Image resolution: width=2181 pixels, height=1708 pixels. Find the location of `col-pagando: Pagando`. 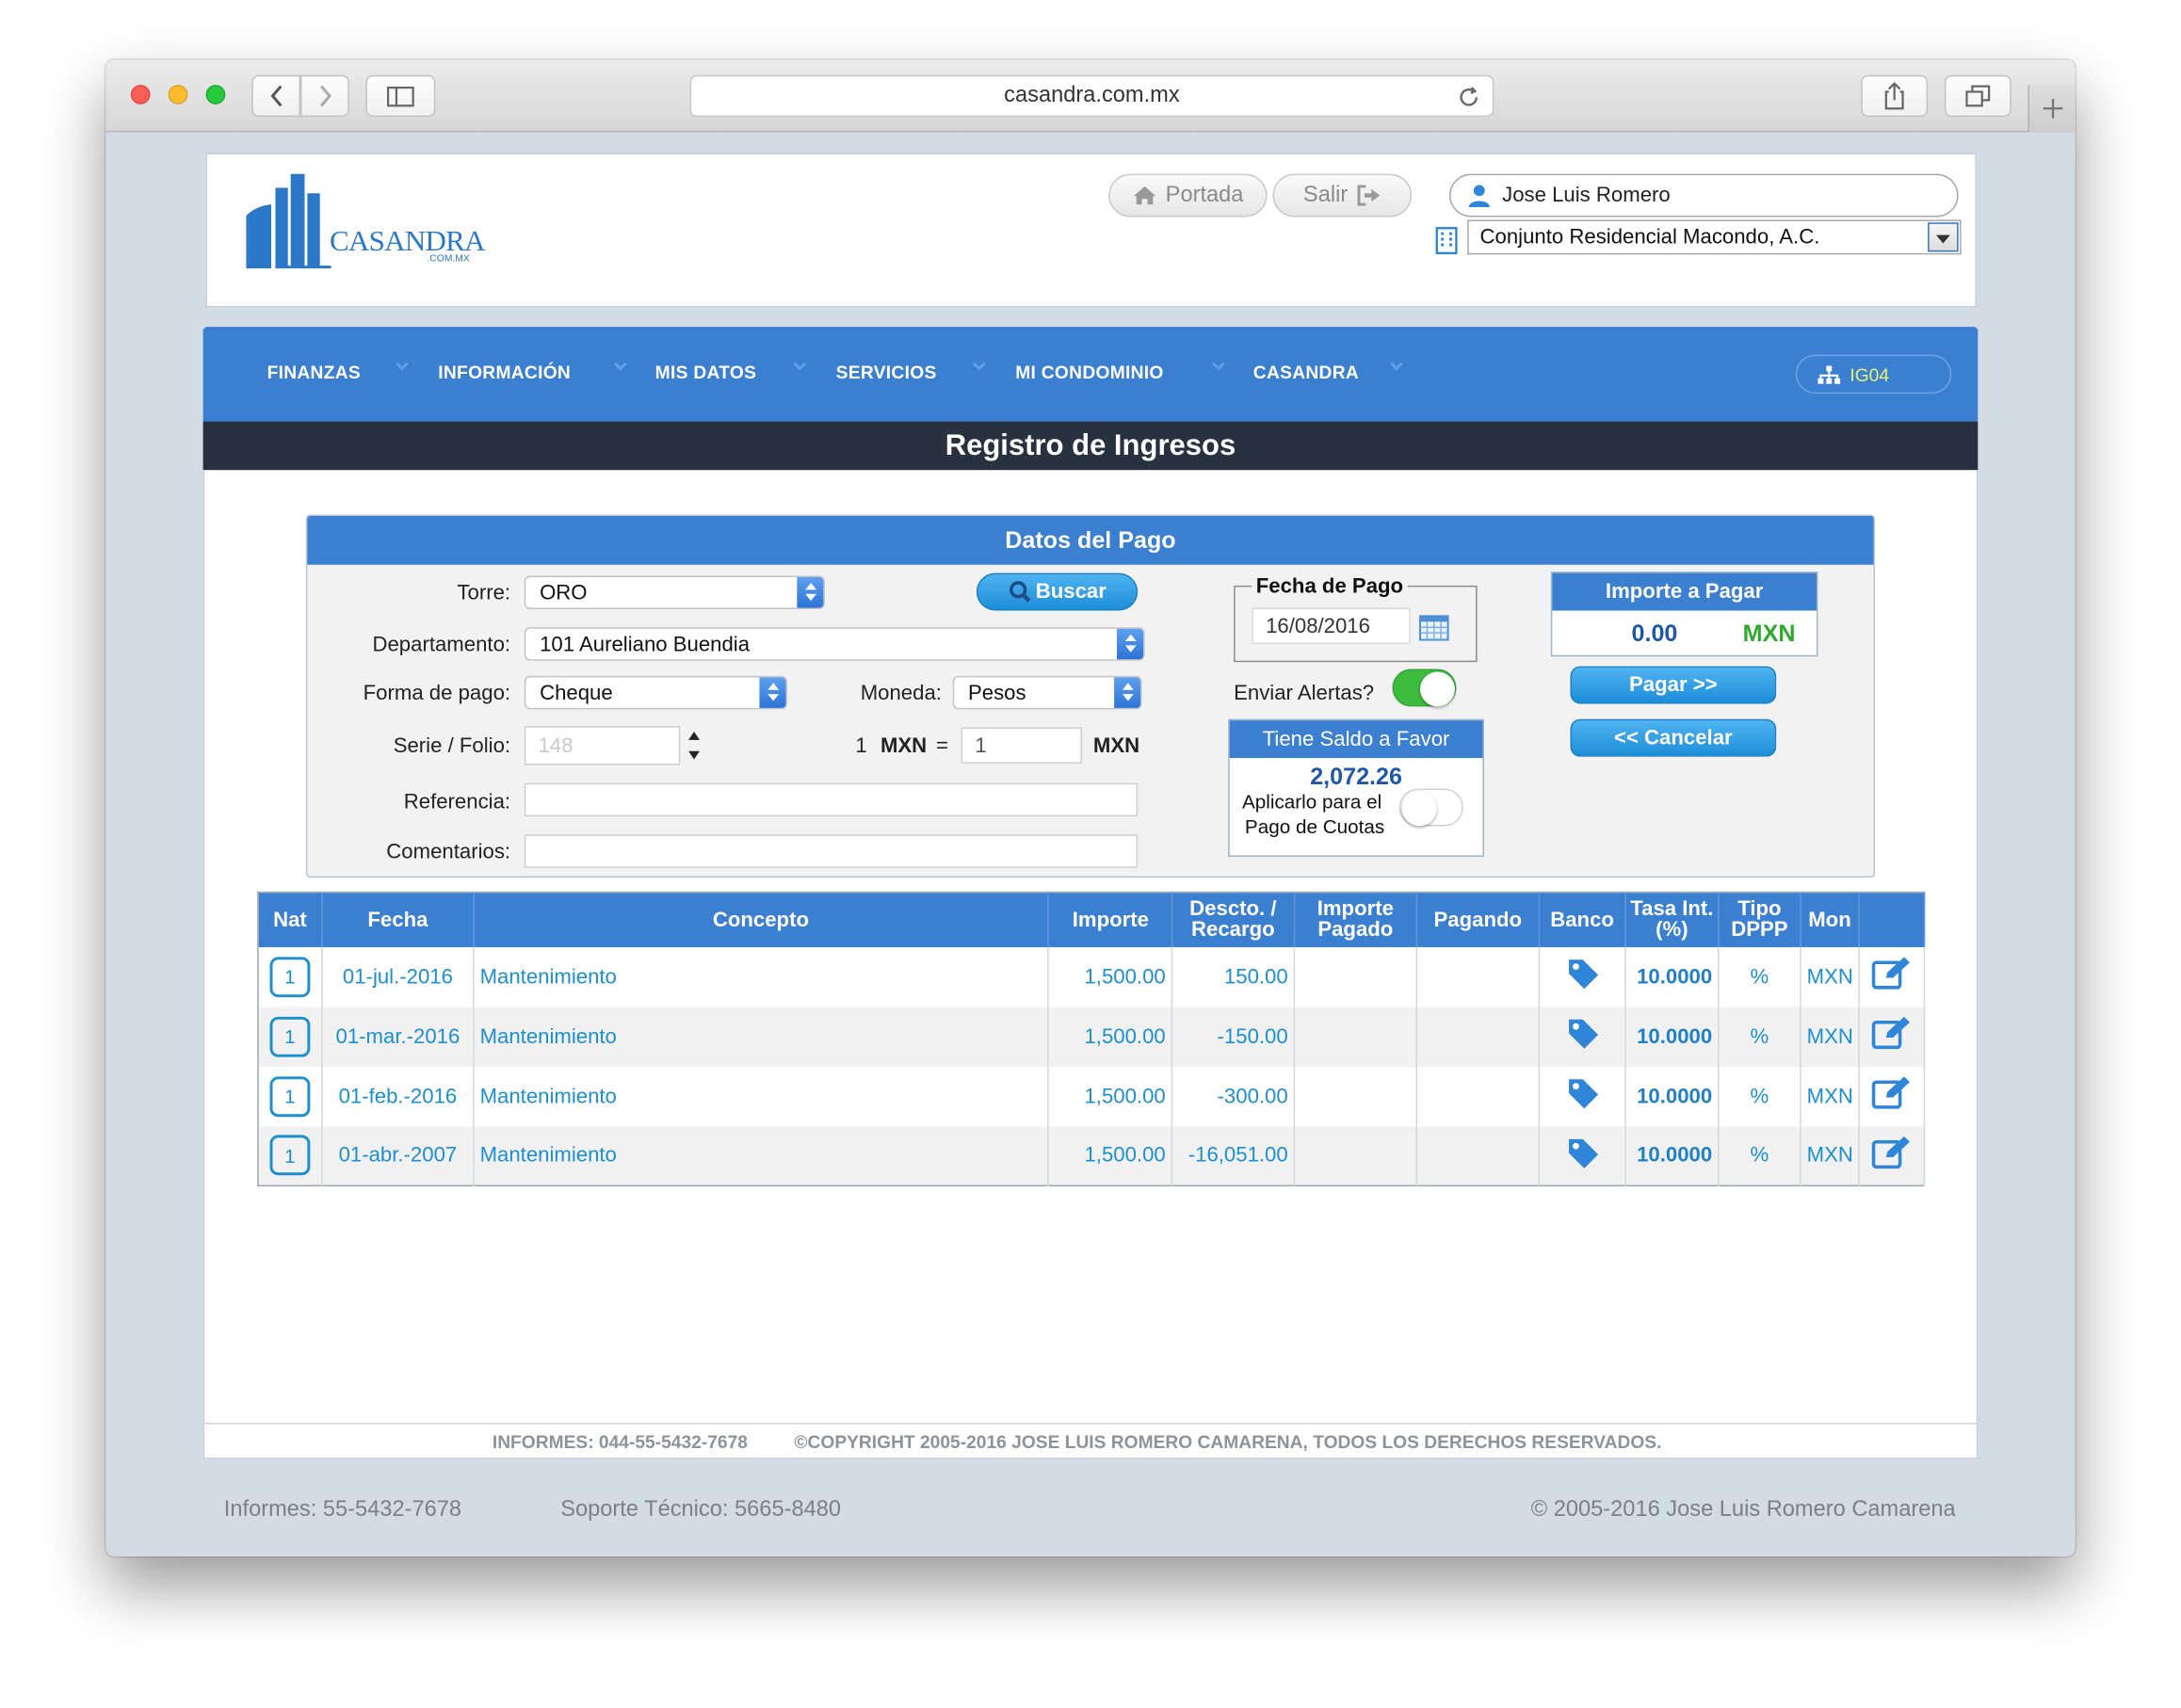

col-pagando: Pagando is located at coordinates (1478, 919).